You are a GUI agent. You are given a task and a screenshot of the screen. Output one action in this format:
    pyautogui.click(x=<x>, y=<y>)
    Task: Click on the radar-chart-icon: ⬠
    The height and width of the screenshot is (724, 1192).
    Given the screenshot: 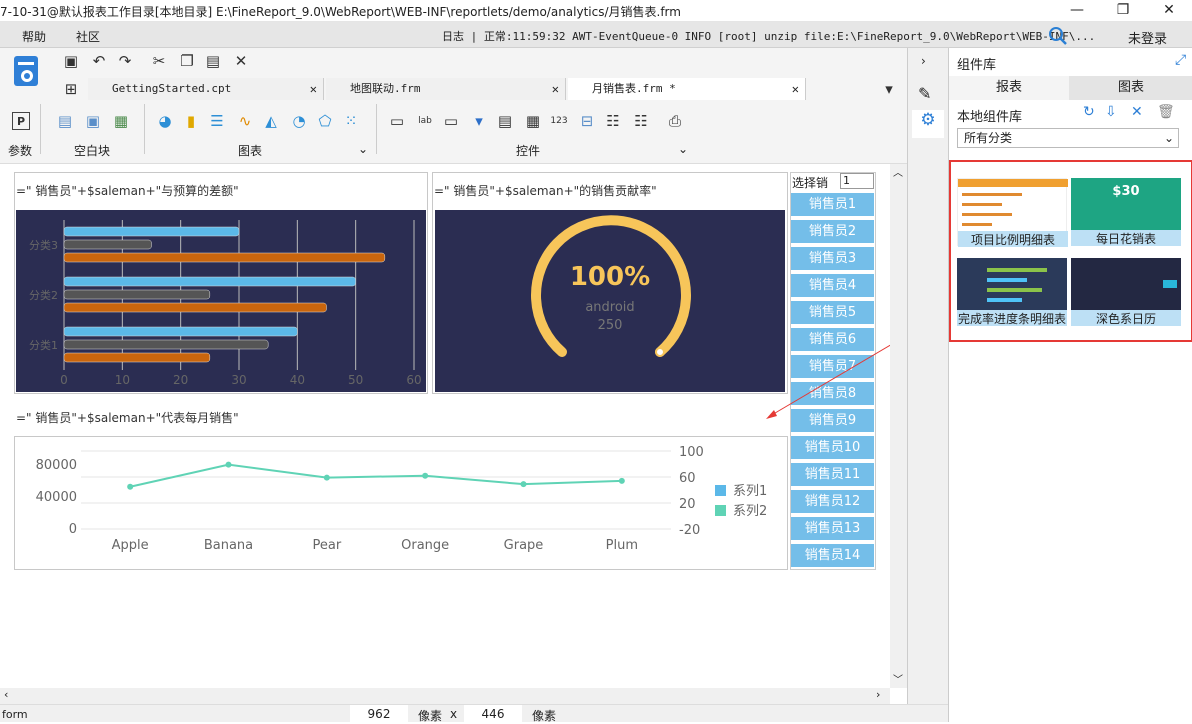 What is the action you would take?
    pyautogui.click(x=325, y=121)
    